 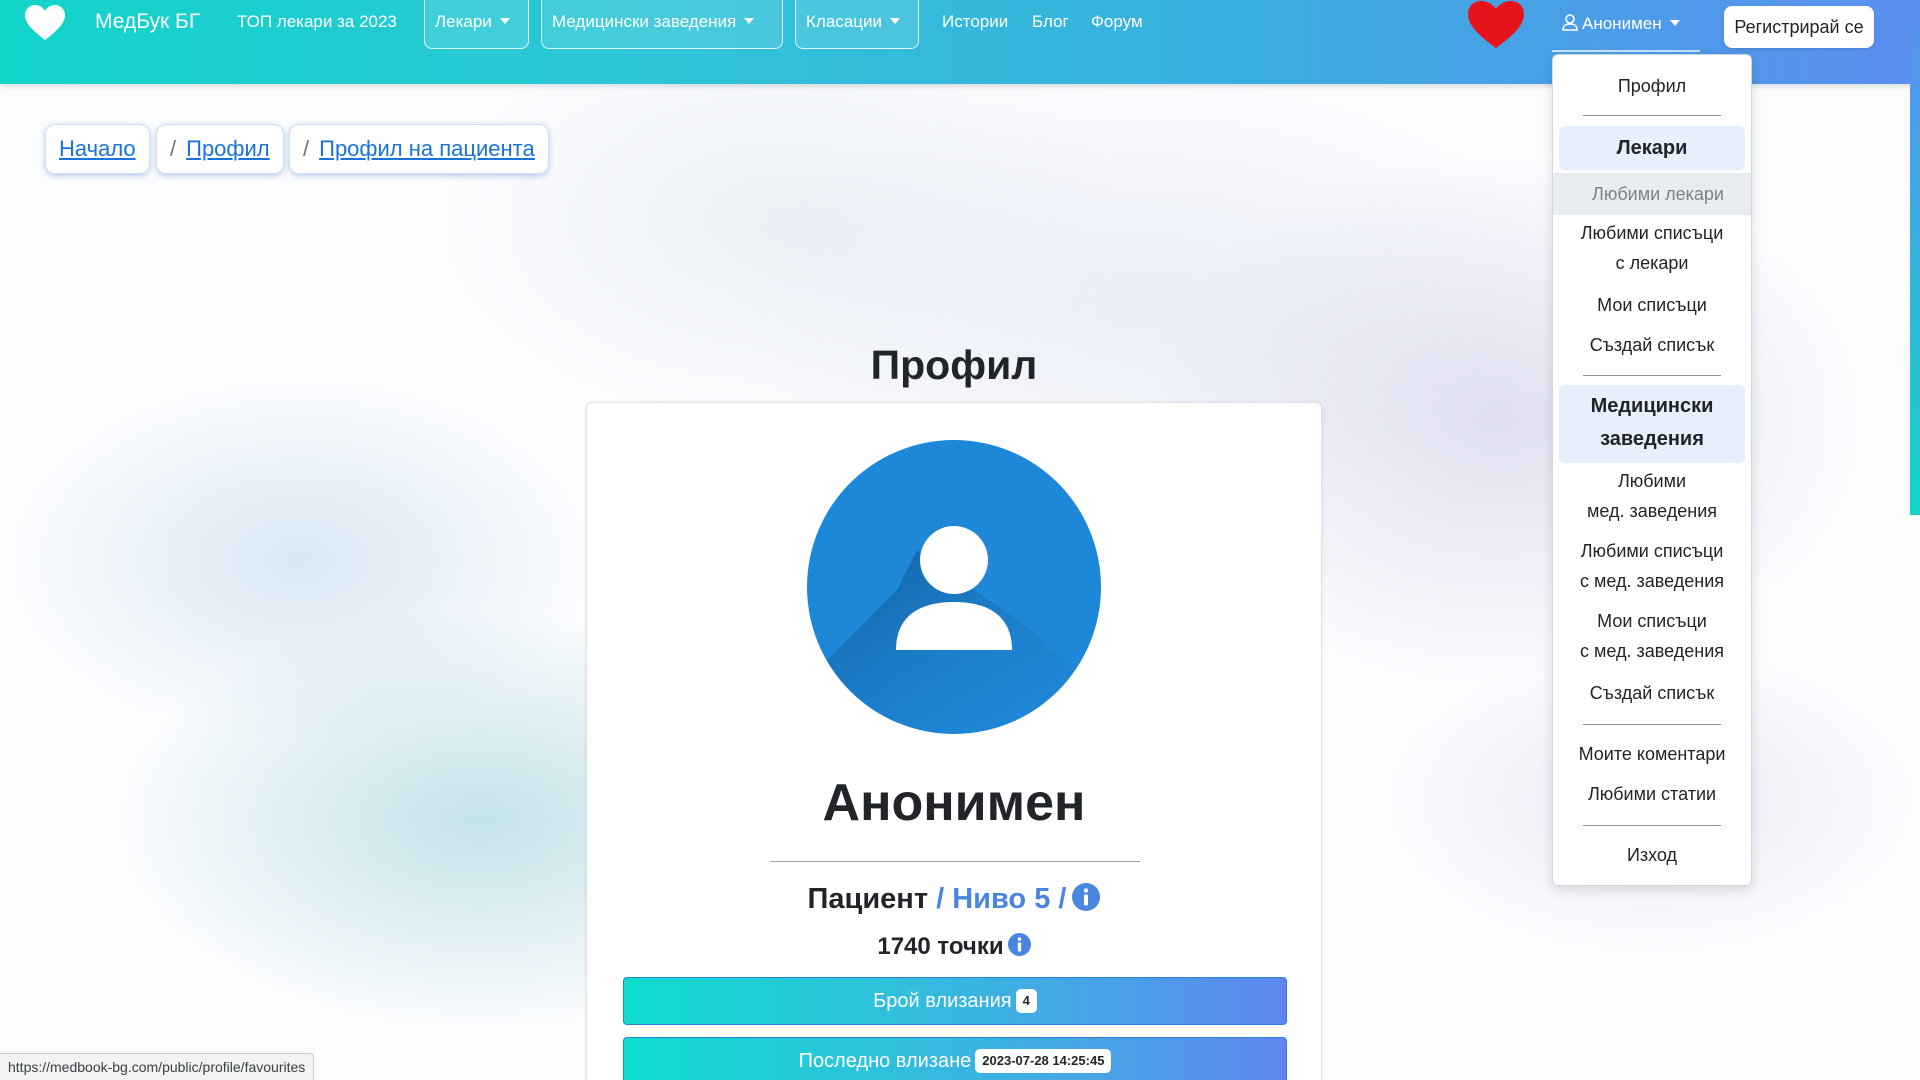 I want to click on scrollbar-track, so click(x=1915, y=257).